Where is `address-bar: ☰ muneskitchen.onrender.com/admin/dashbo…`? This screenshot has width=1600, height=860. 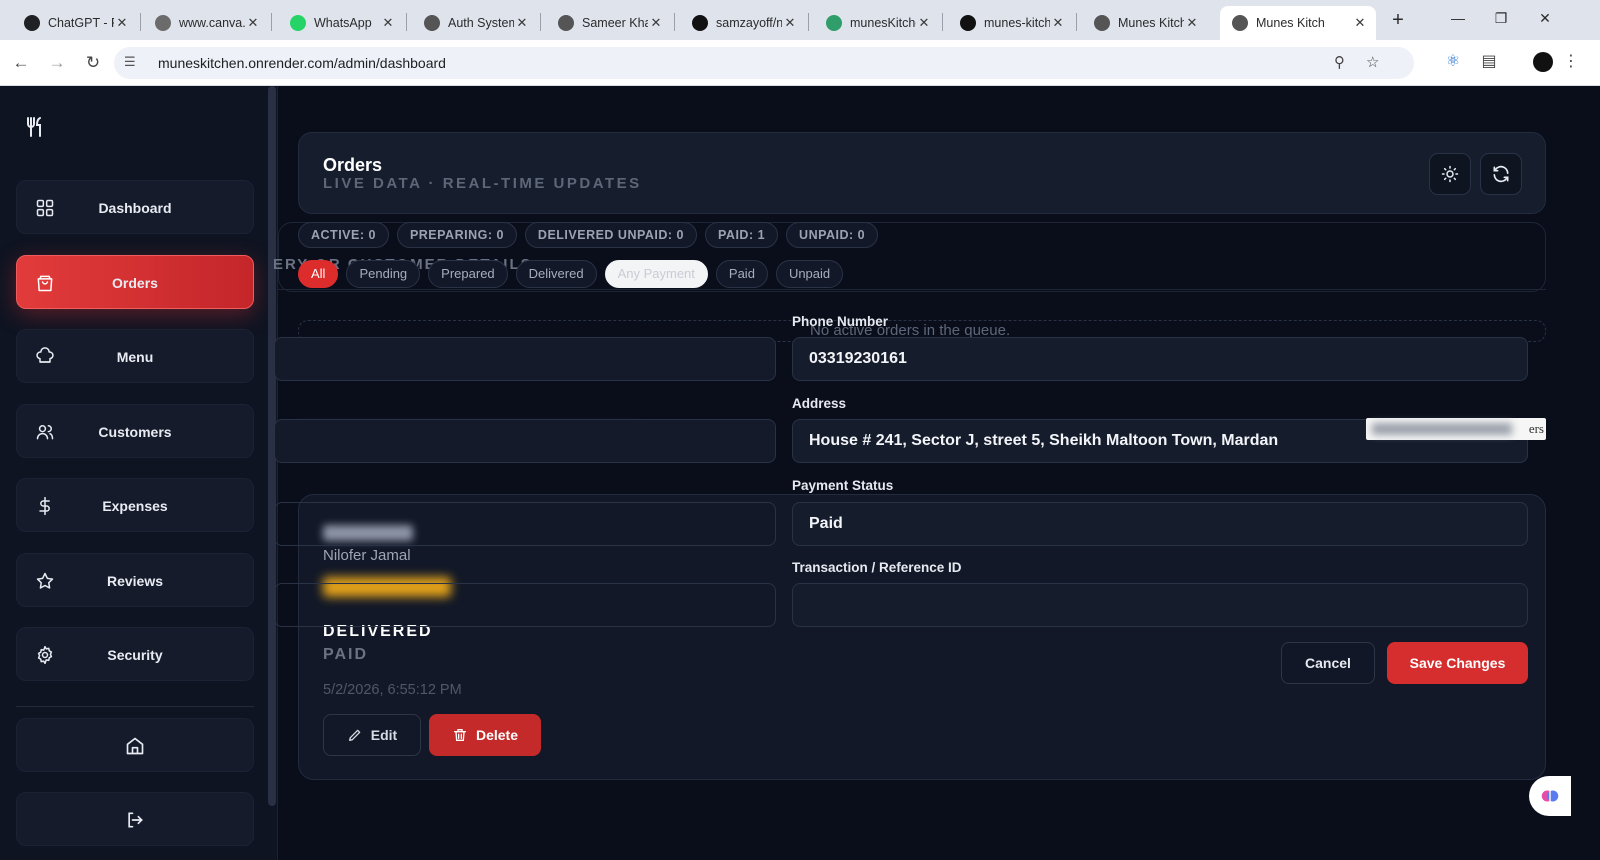 address-bar: ☰ muneskitchen.onrender.com/admin/dashbo… is located at coordinates (764, 63).